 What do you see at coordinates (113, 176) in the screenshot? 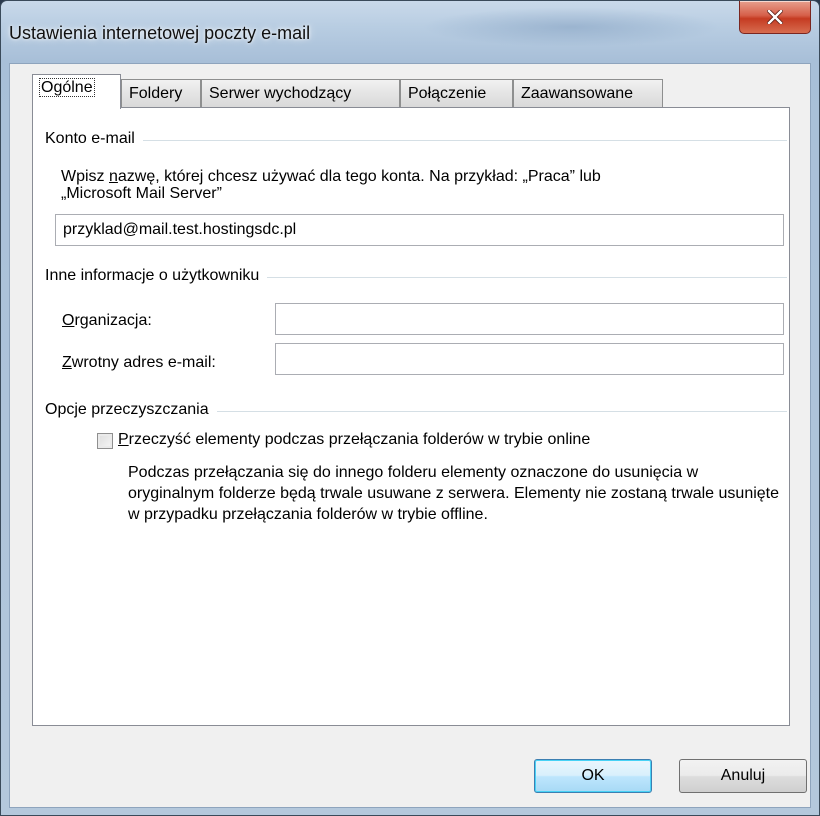
I see `description-accelerator: n` at bounding box center [113, 176].